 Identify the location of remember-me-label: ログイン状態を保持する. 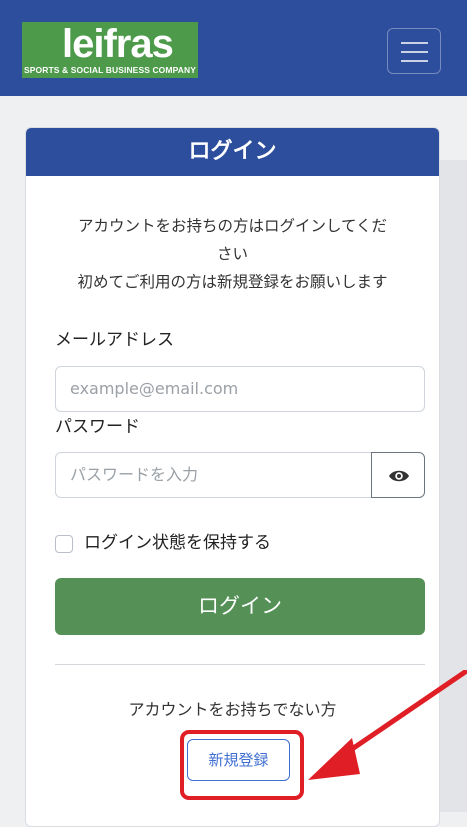
(177, 543).